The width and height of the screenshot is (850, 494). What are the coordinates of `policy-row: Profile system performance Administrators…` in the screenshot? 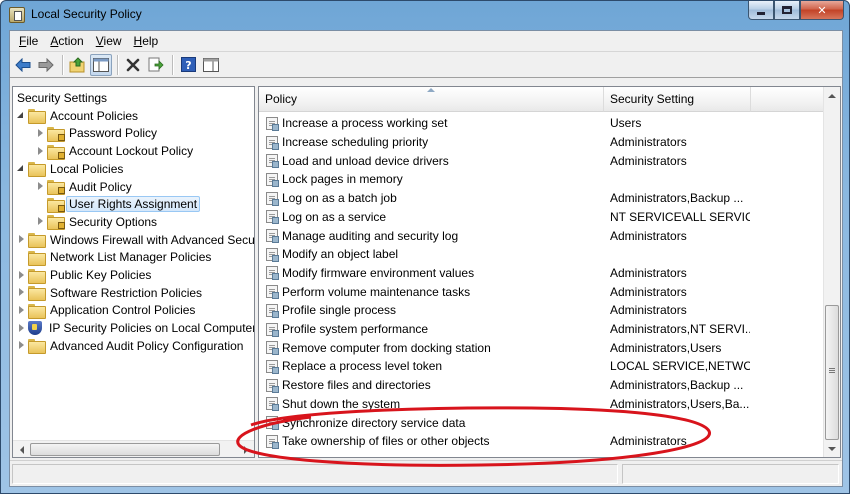 It's located at (541, 329).